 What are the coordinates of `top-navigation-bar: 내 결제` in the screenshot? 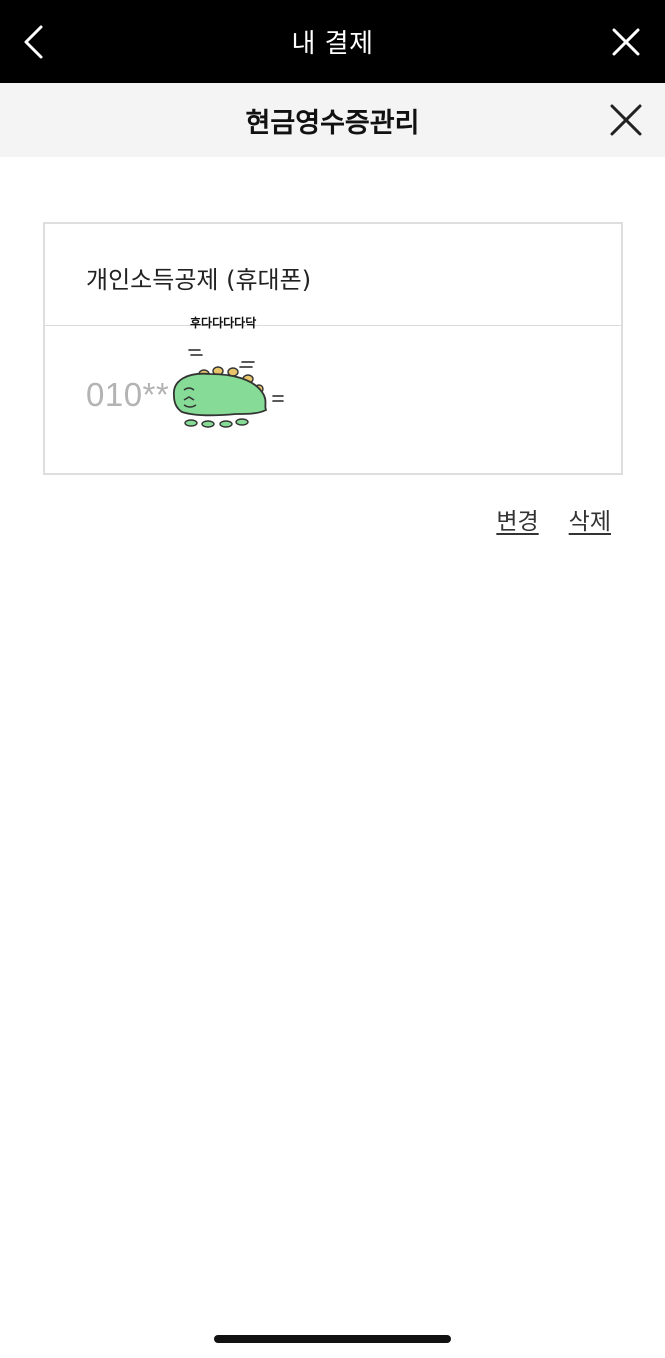 It's located at (332, 41).